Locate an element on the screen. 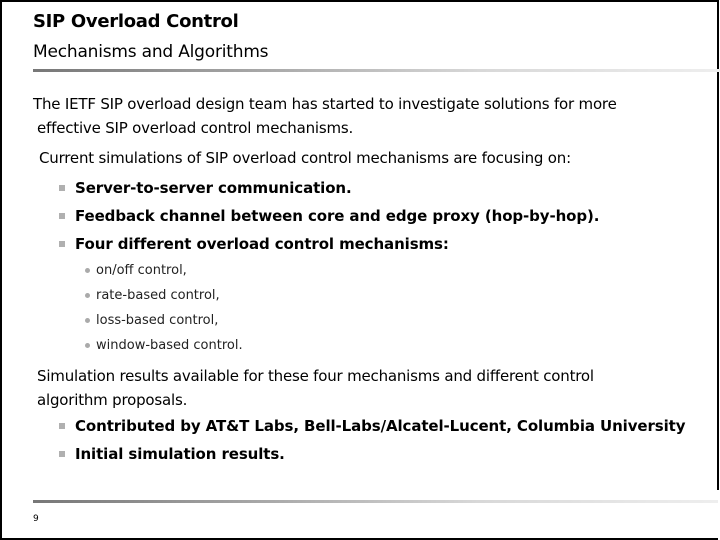  results-line-2: algorithm proposals. is located at coordinates (112, 400).